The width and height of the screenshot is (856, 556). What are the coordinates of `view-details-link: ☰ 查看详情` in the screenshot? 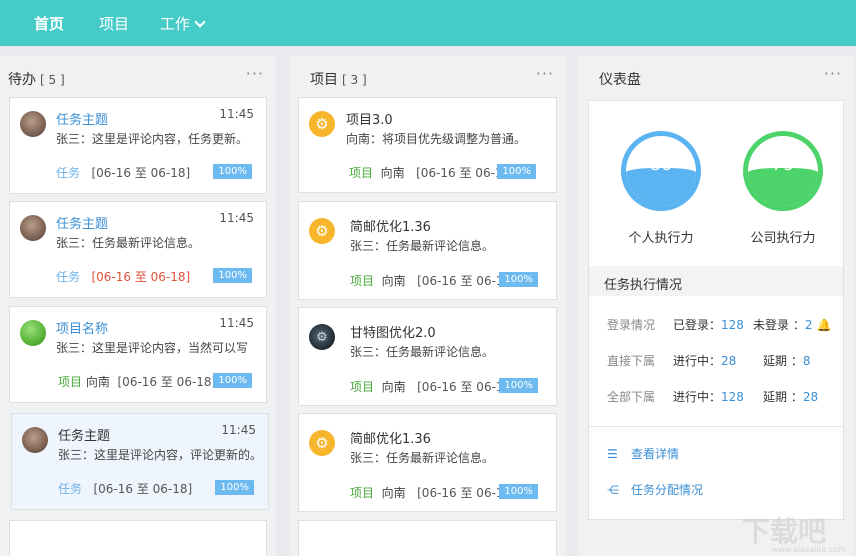 It's located at (643, 453).